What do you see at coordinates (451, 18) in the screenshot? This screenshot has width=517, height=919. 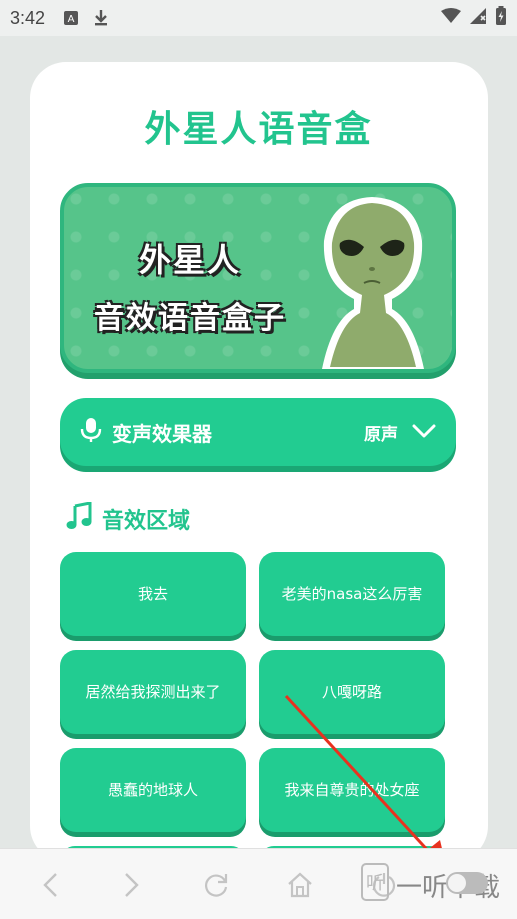 I see `wifi-icon` at bounding box center [451, 18].